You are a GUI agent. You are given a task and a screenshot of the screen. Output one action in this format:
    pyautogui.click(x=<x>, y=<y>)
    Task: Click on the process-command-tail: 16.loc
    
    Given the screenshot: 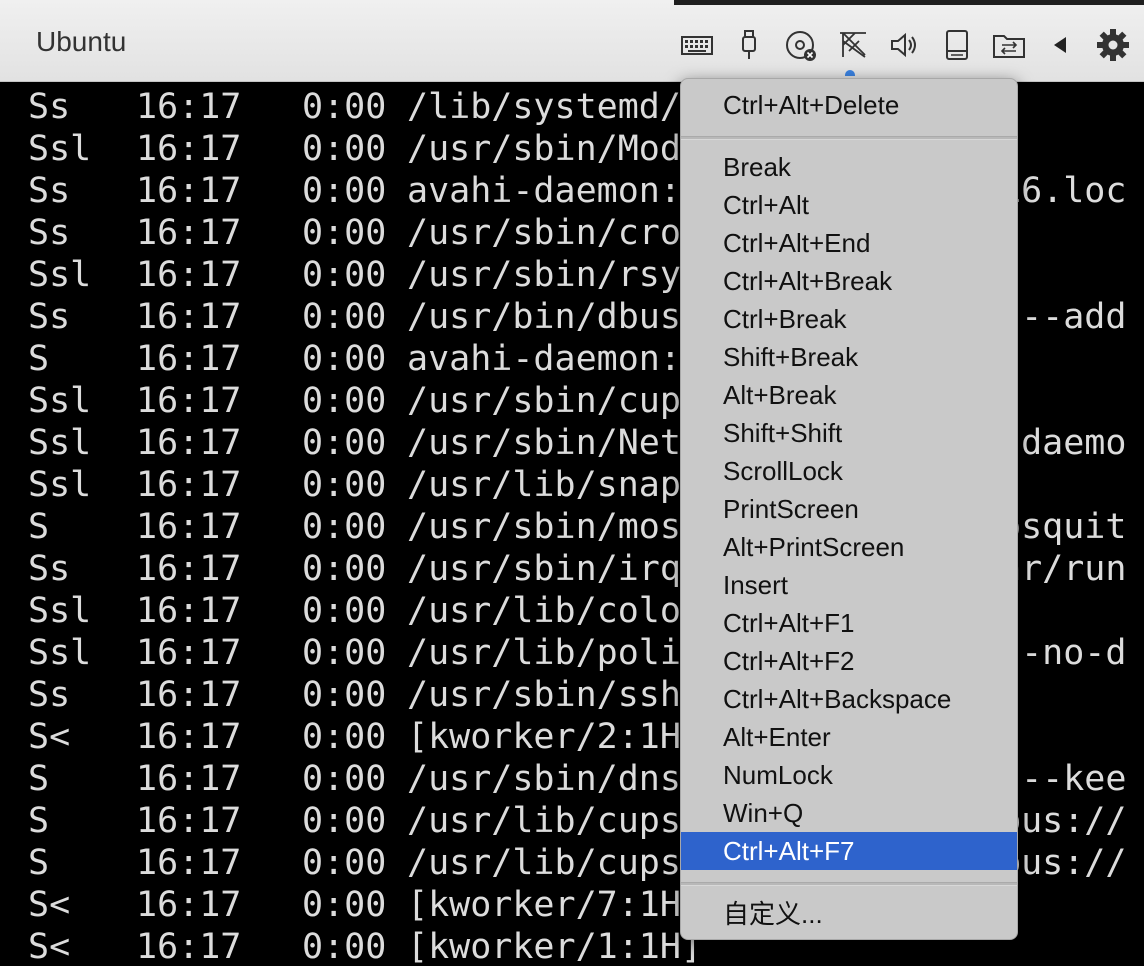 What is the action you would take?
    pyautogui.click(x=1063, y=191)
    